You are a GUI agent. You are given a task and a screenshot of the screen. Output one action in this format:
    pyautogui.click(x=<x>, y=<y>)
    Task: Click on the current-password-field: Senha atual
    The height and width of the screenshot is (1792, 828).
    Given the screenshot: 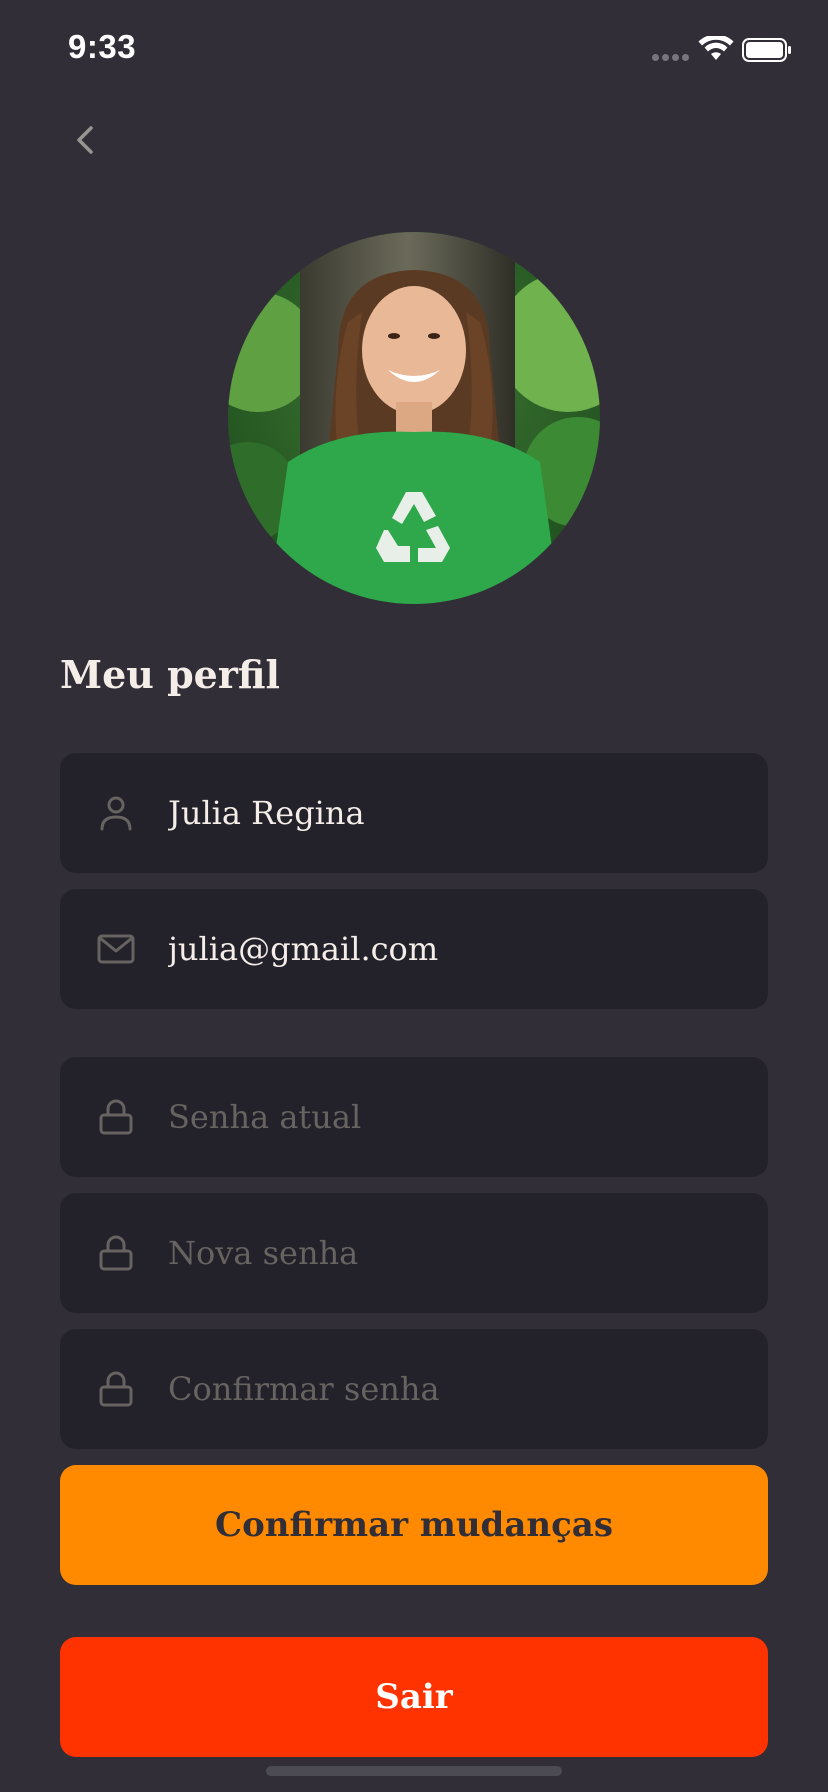 What is the action you would take?
    pyautogui.click(x=414, y=1117)
    